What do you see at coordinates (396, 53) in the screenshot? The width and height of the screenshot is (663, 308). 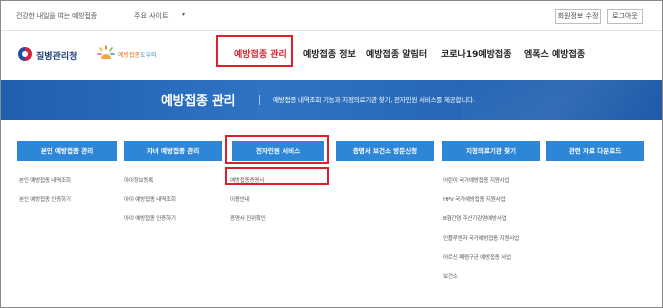 I see `nav-vaccination-notice: 예방접종 알림터` at bounding box center [396, 53].